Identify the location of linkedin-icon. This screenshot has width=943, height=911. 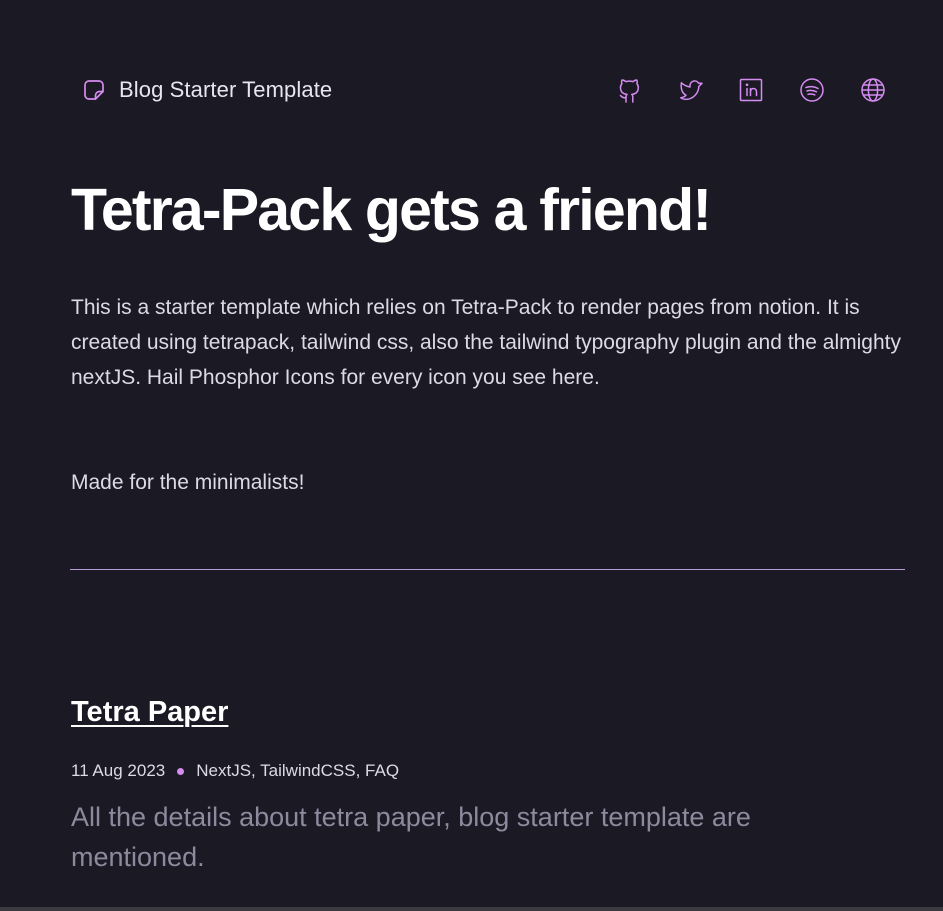
(751, 90).